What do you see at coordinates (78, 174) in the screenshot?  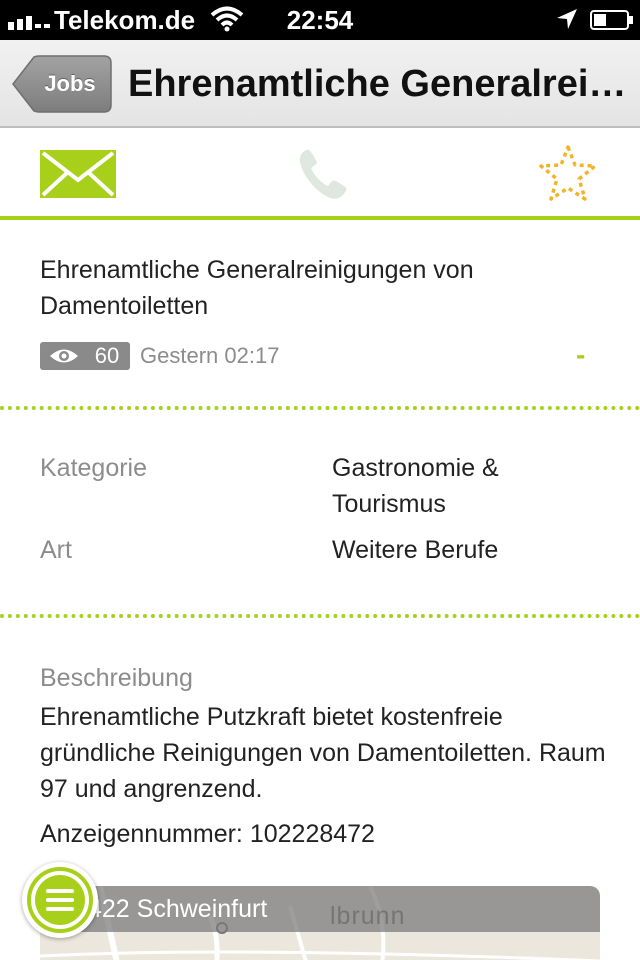 I see `envelope-icon` at bounding box center [78, 174].